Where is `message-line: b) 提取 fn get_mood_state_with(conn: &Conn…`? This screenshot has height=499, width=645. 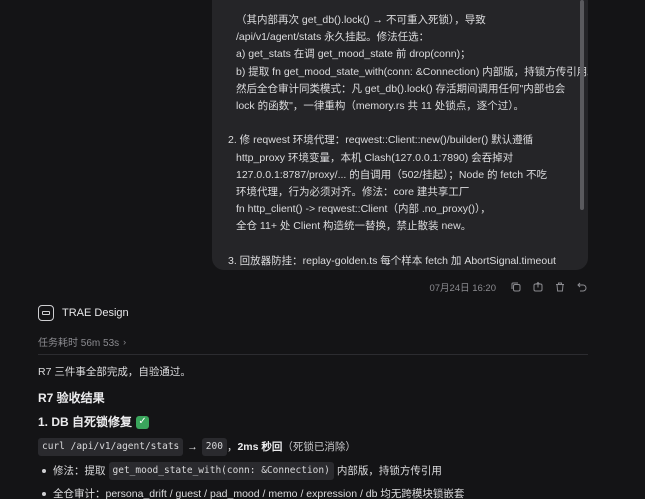 message-line: b) 提取 fn get_mood_state_with(conn: &Conn… is located at coordinates (412, 71).